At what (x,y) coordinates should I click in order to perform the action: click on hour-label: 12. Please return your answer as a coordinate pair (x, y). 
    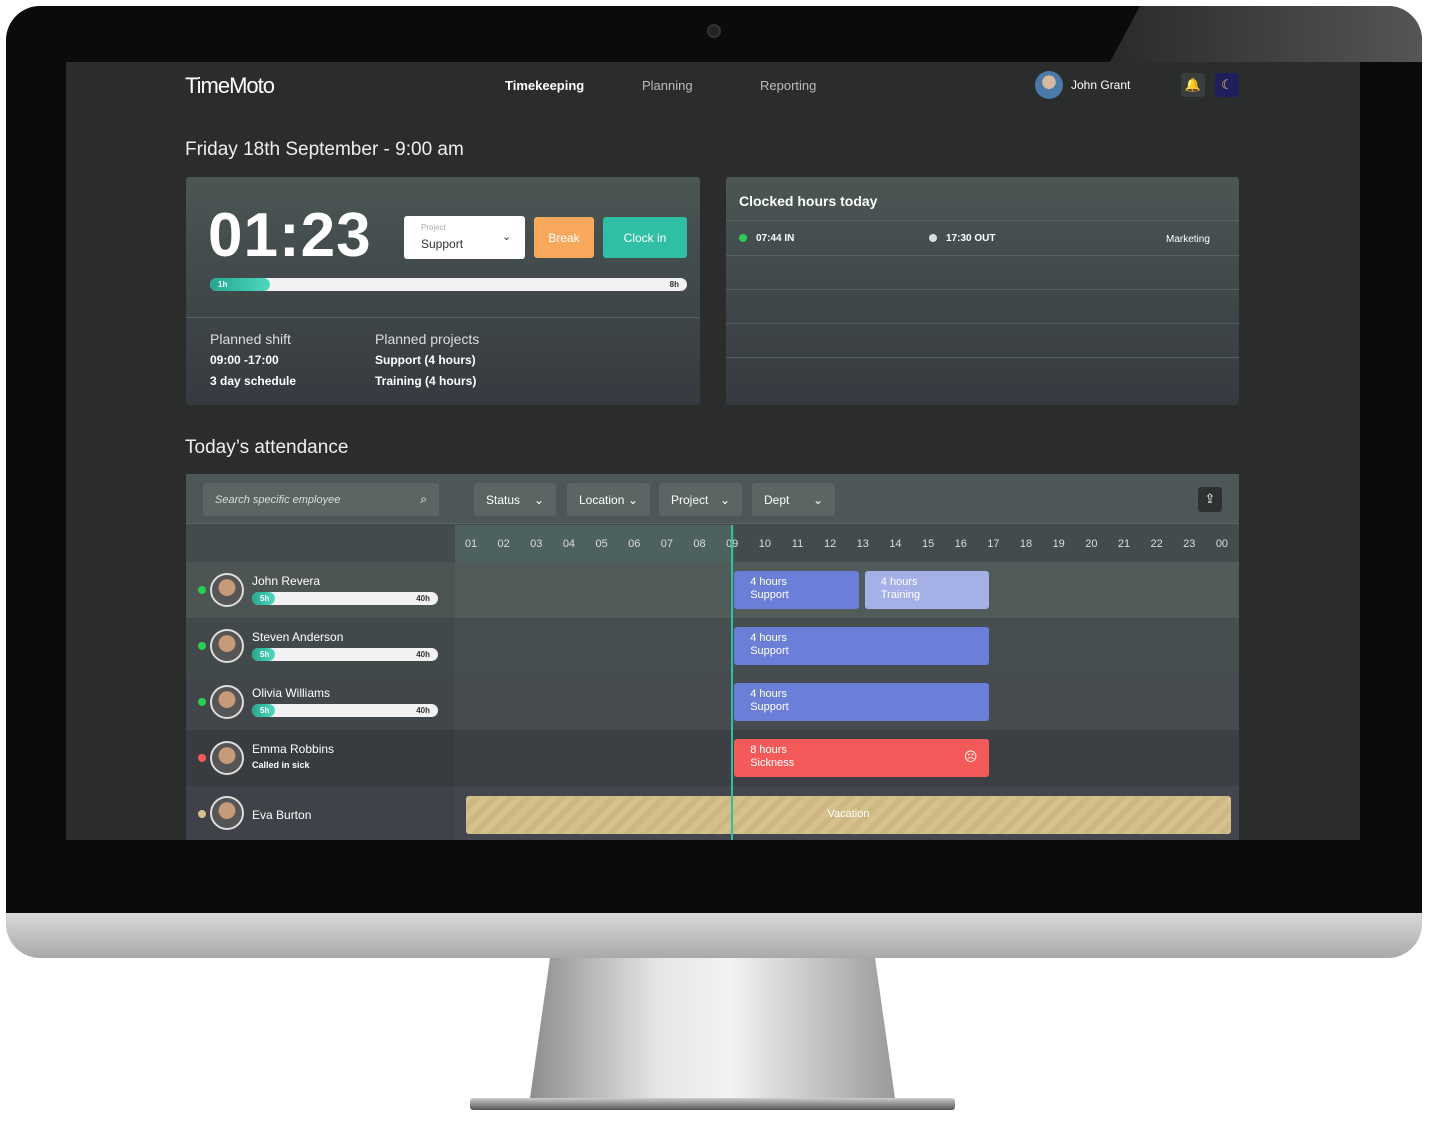
    Looking at the image, I should click on (830, 544).